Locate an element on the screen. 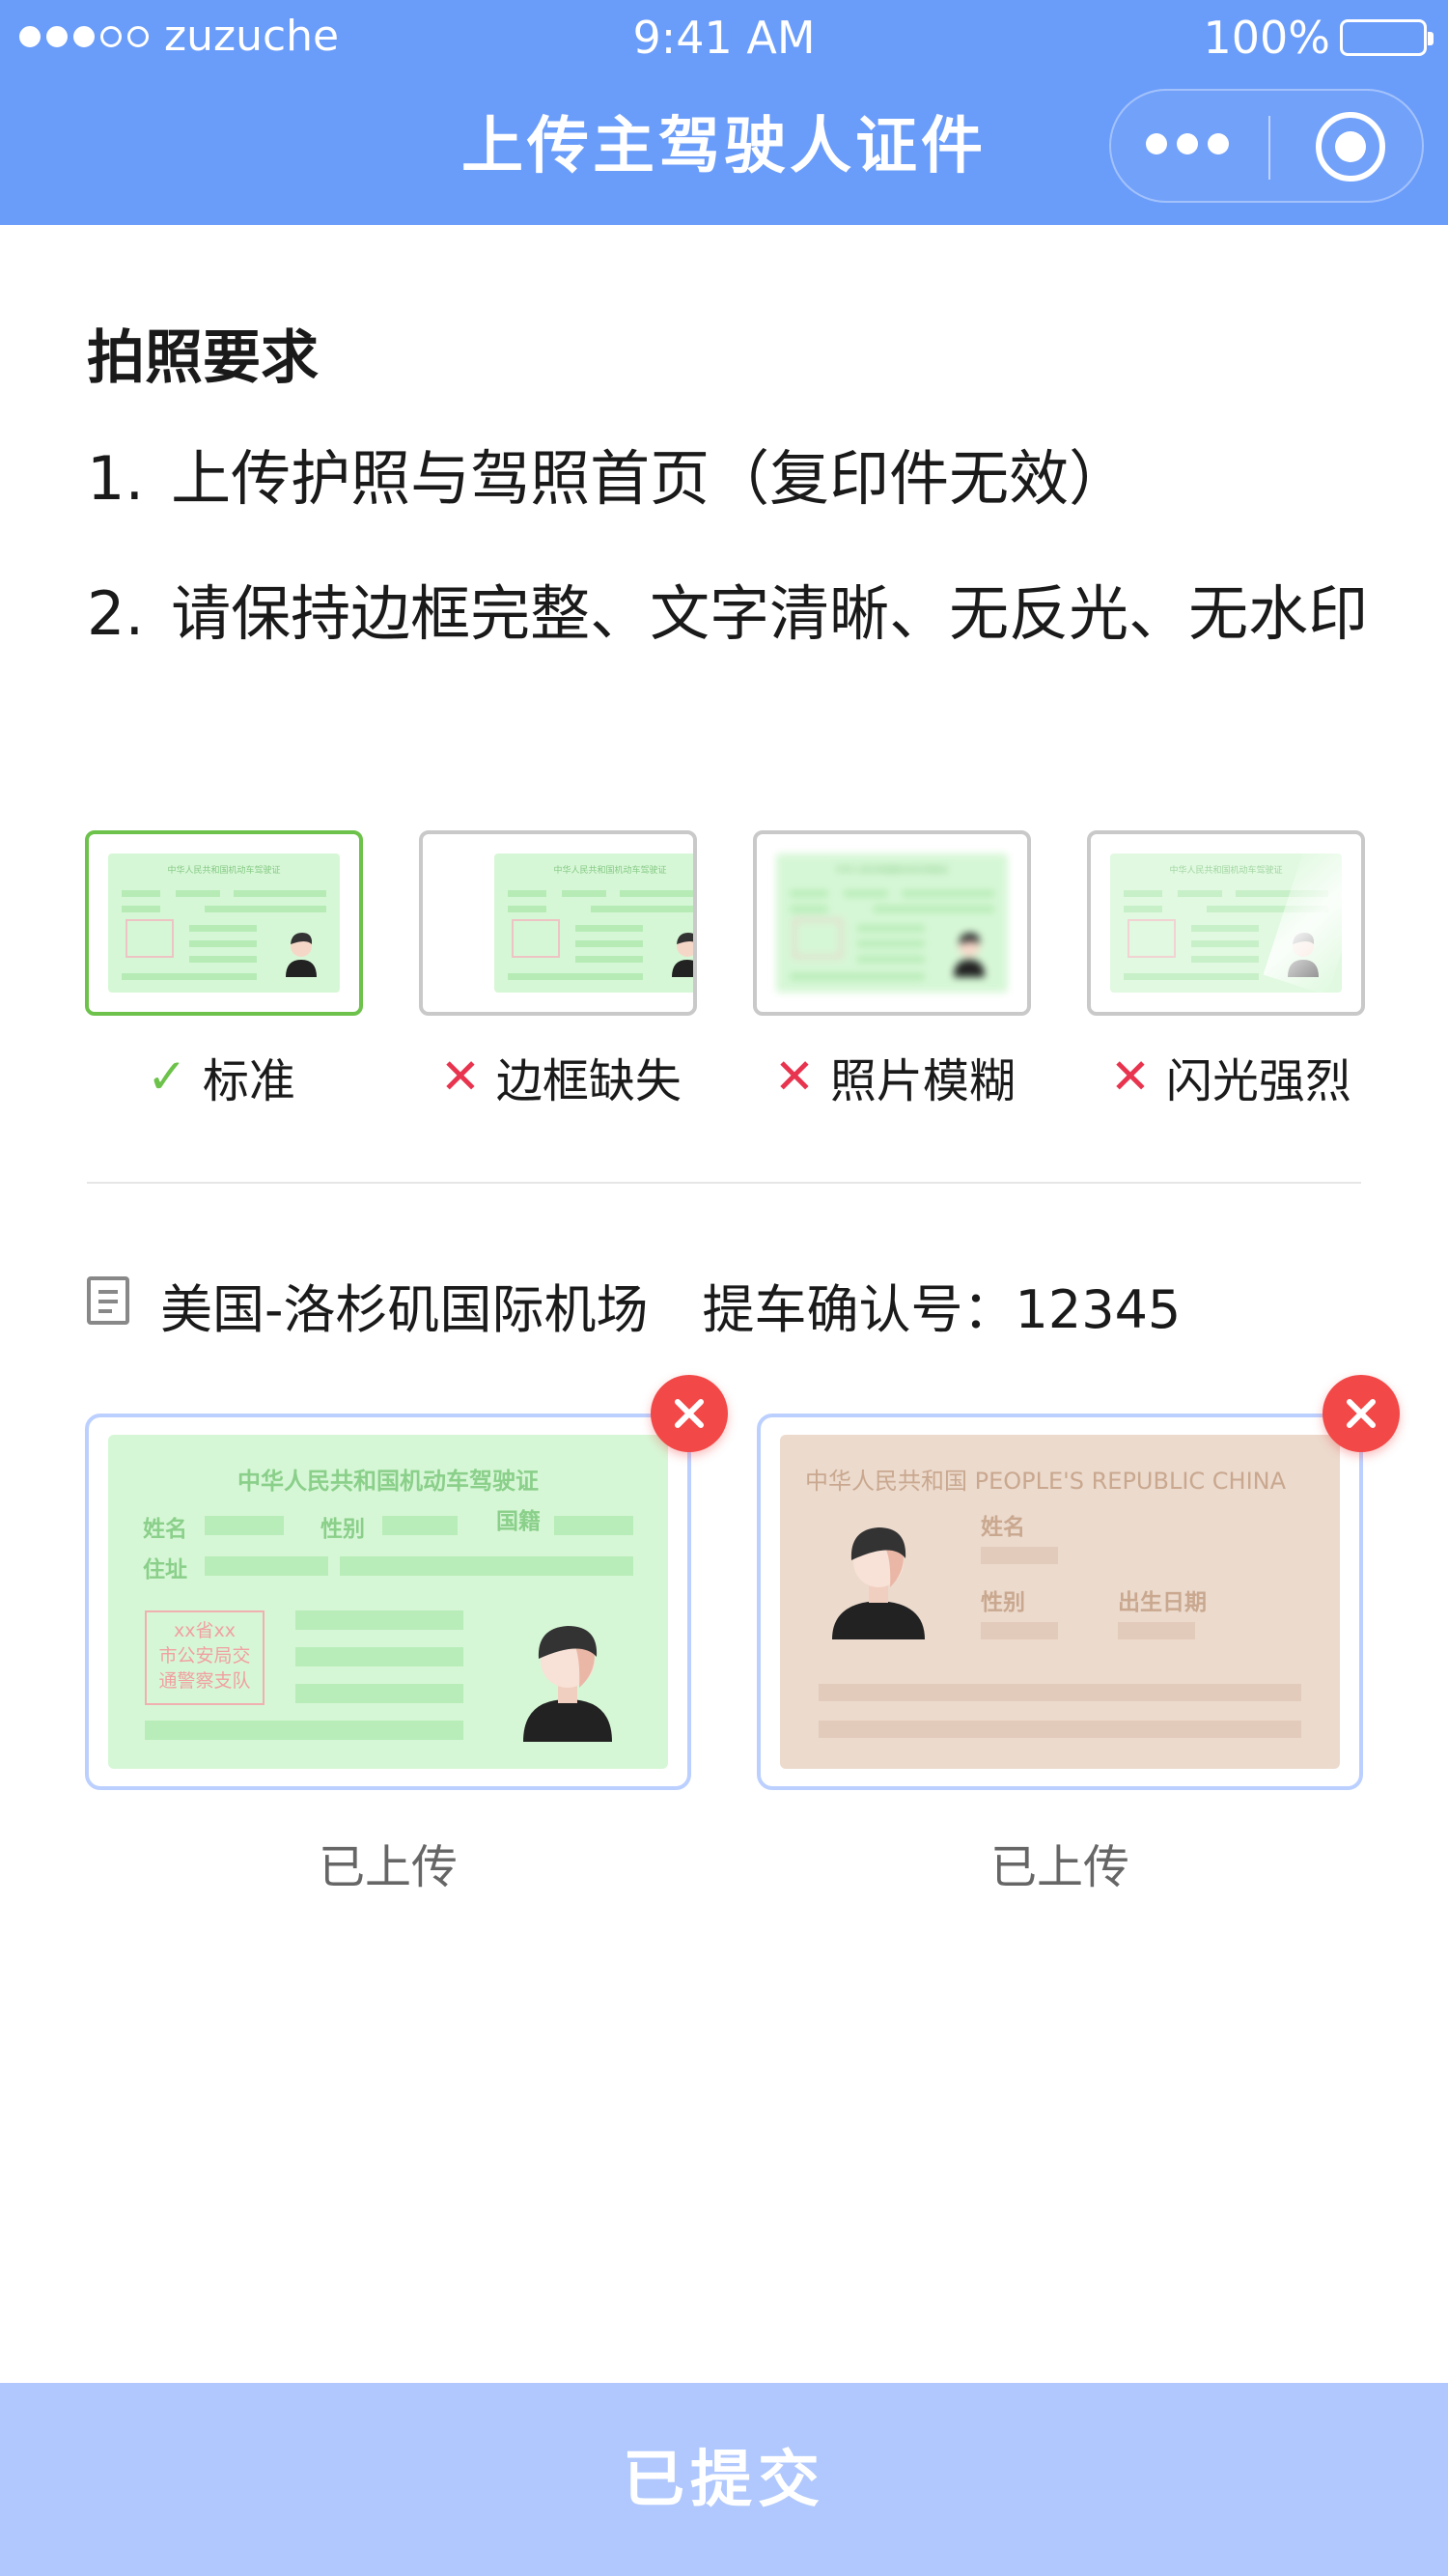  pickup-location: 美国-洛杉矶国际机场 is located at coordinates (405, 1310).